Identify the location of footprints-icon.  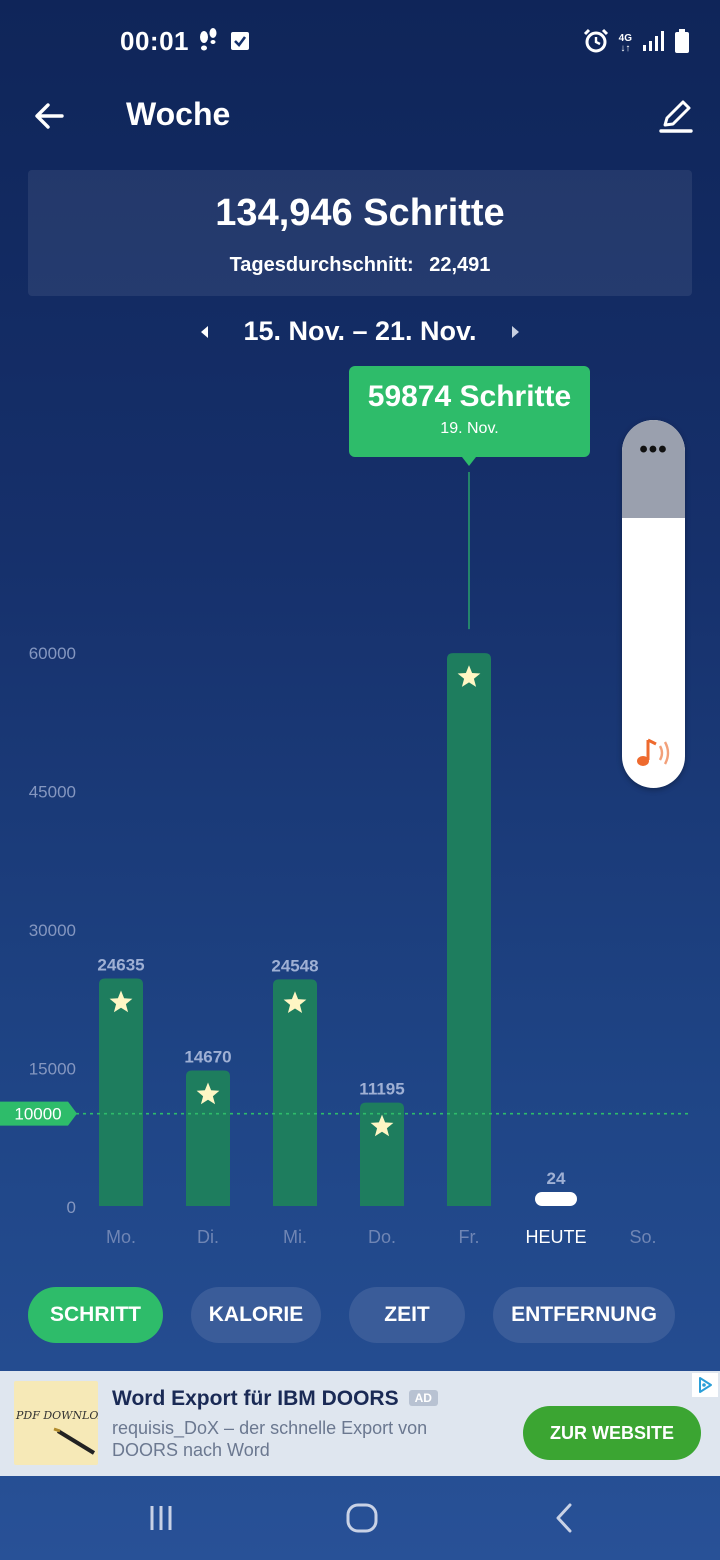
(208, 43).